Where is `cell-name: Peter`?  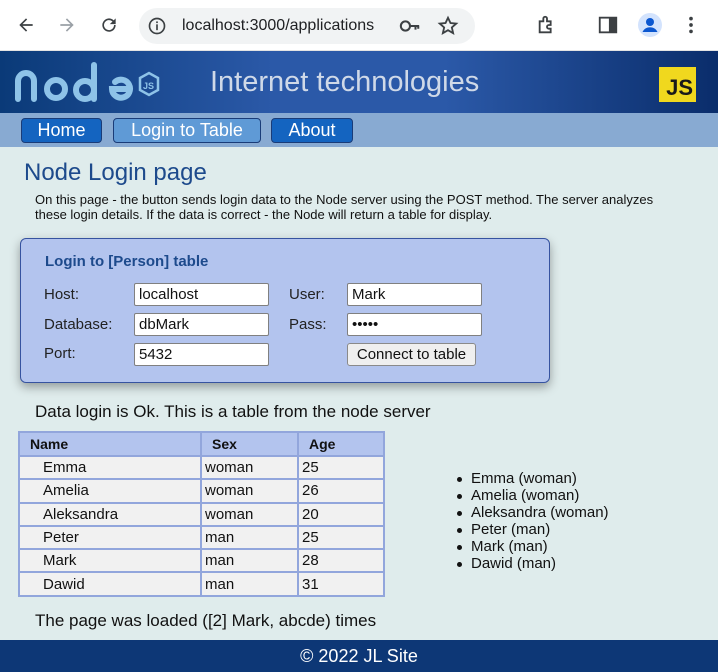 cell-name: Peter is located at coordinates (110, 537).